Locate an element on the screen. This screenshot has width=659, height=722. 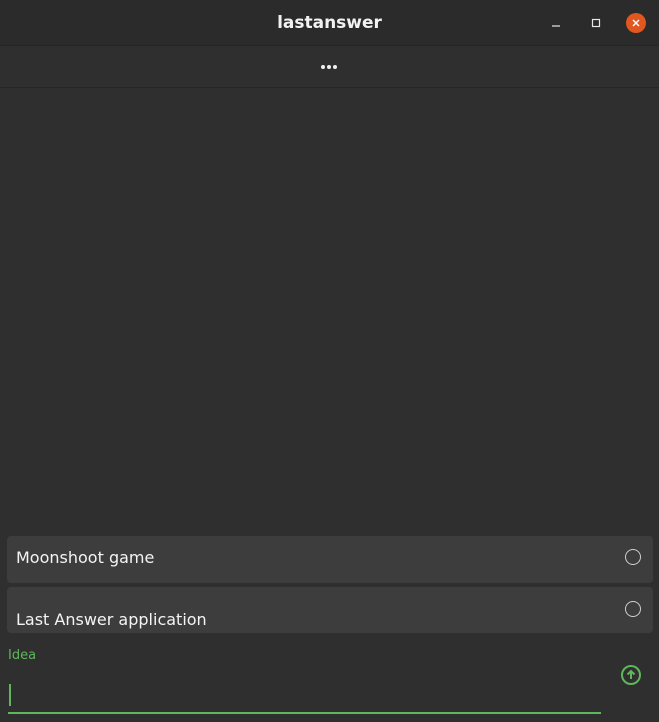
submit-button is located at coordinates (631, 675).